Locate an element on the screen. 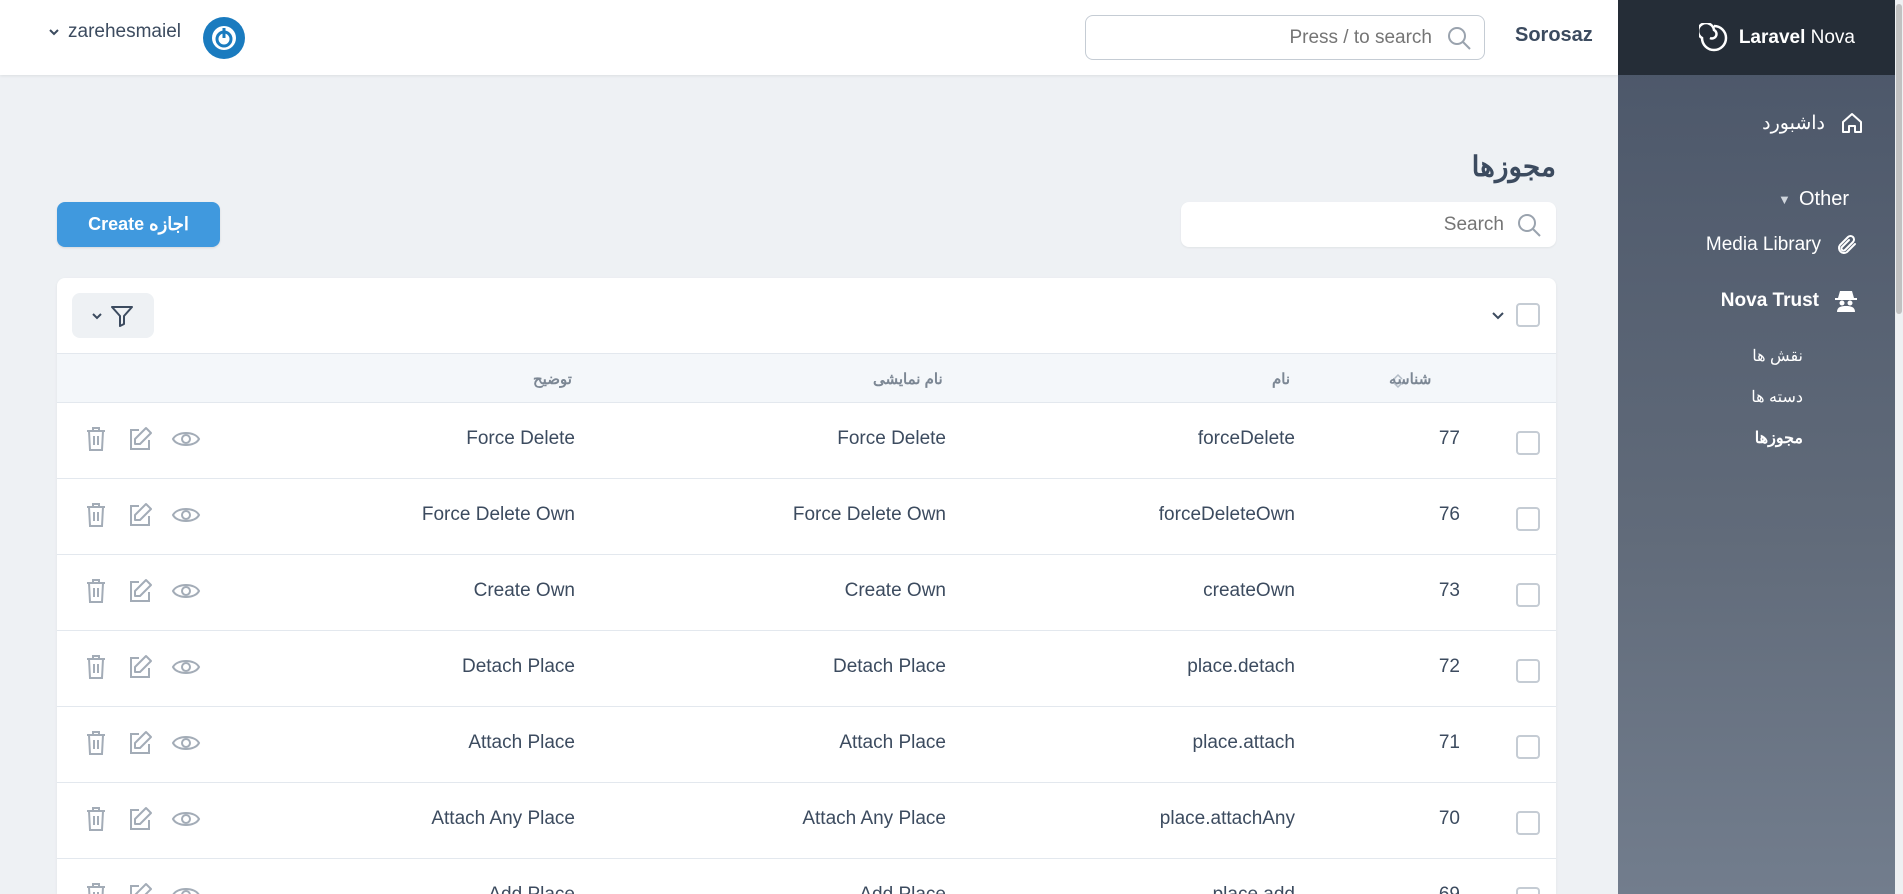  filter-button is located at coordinates (113, 315).